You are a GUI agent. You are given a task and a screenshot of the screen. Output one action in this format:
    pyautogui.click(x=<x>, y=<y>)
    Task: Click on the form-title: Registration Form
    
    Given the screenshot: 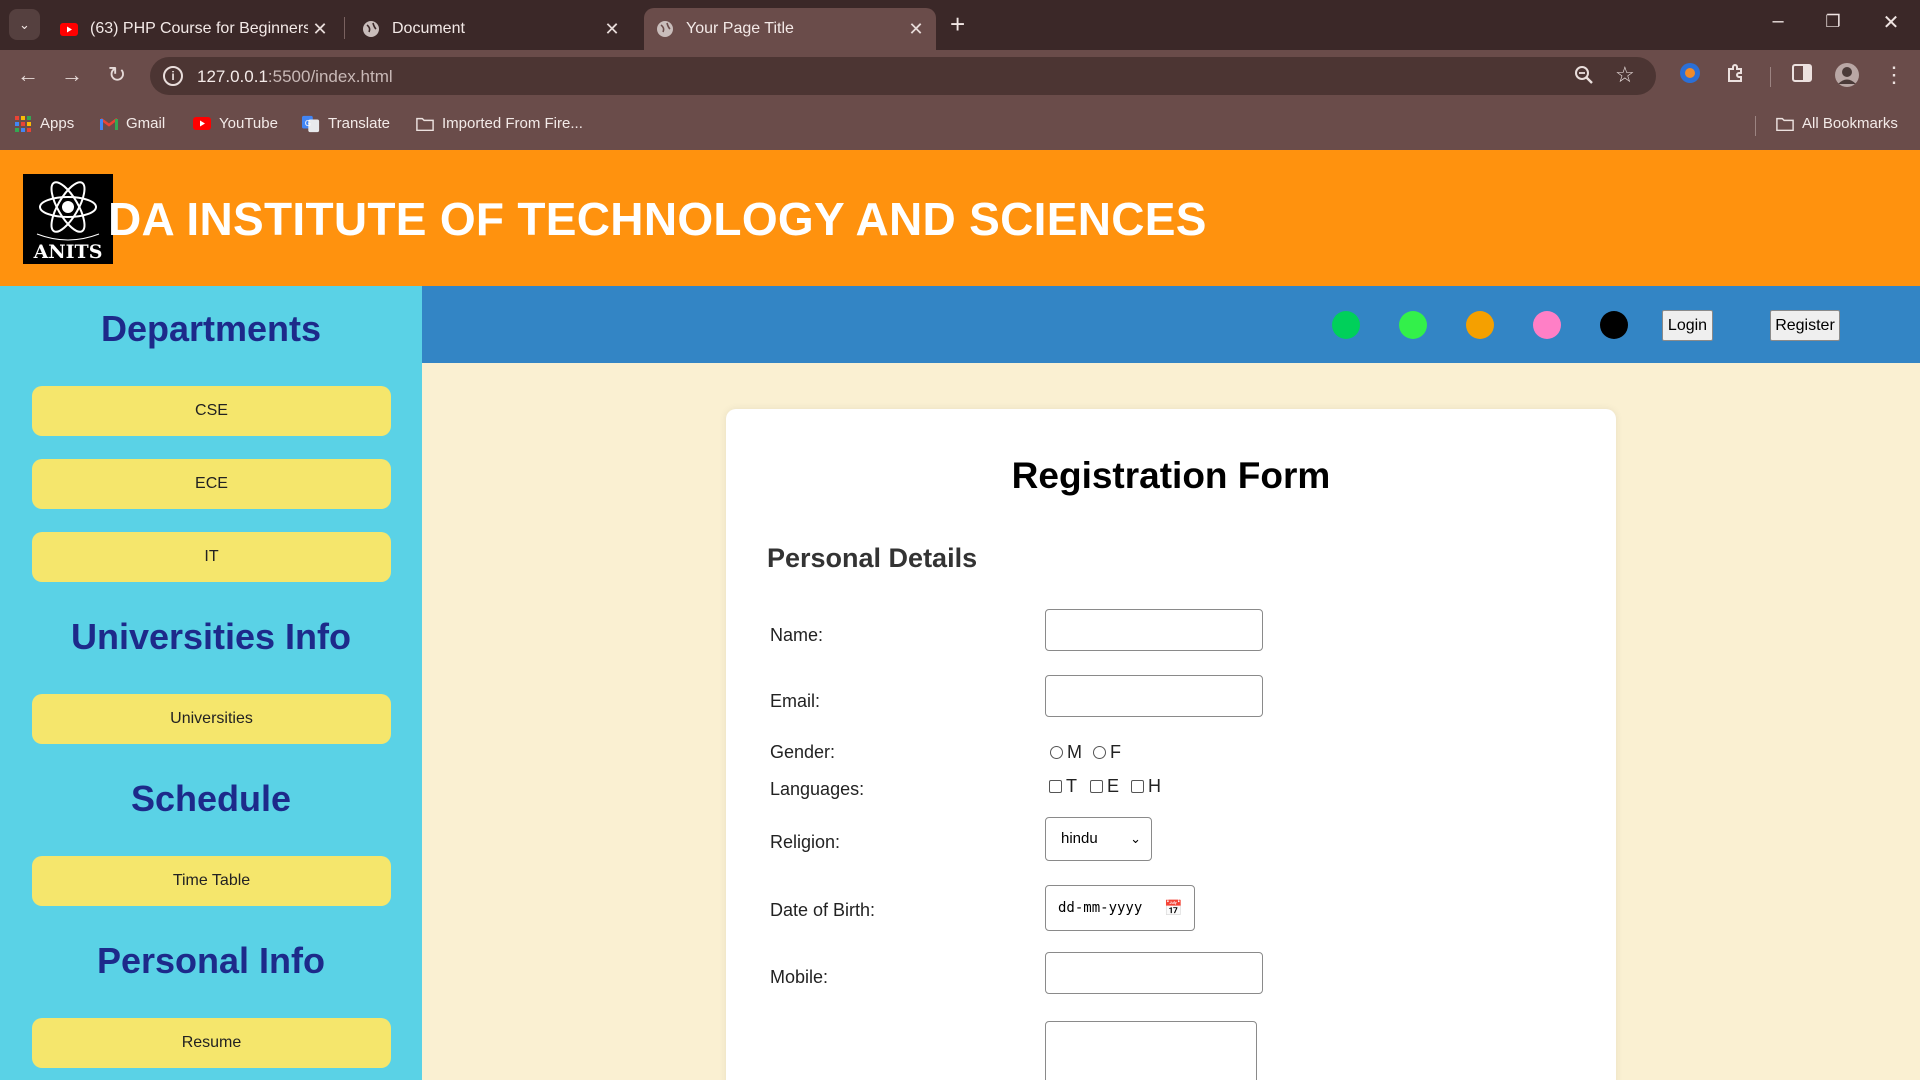 What is the action you would take?
    pyautogui.click(x=1171, y=475)
    